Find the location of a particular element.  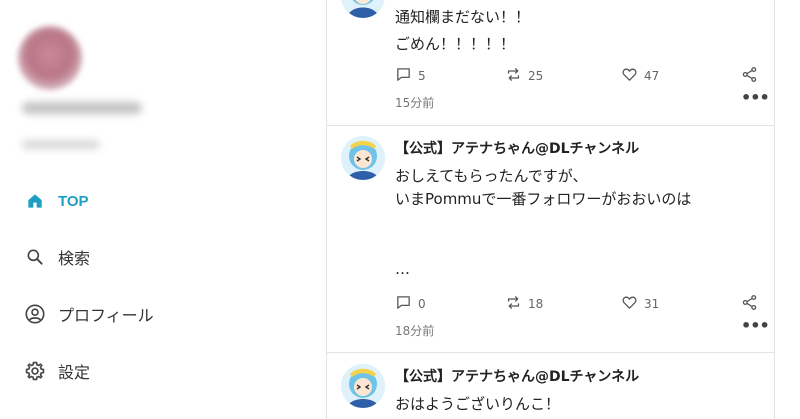

nav-item-settings: 設定 is located at coordinates (57, 371).